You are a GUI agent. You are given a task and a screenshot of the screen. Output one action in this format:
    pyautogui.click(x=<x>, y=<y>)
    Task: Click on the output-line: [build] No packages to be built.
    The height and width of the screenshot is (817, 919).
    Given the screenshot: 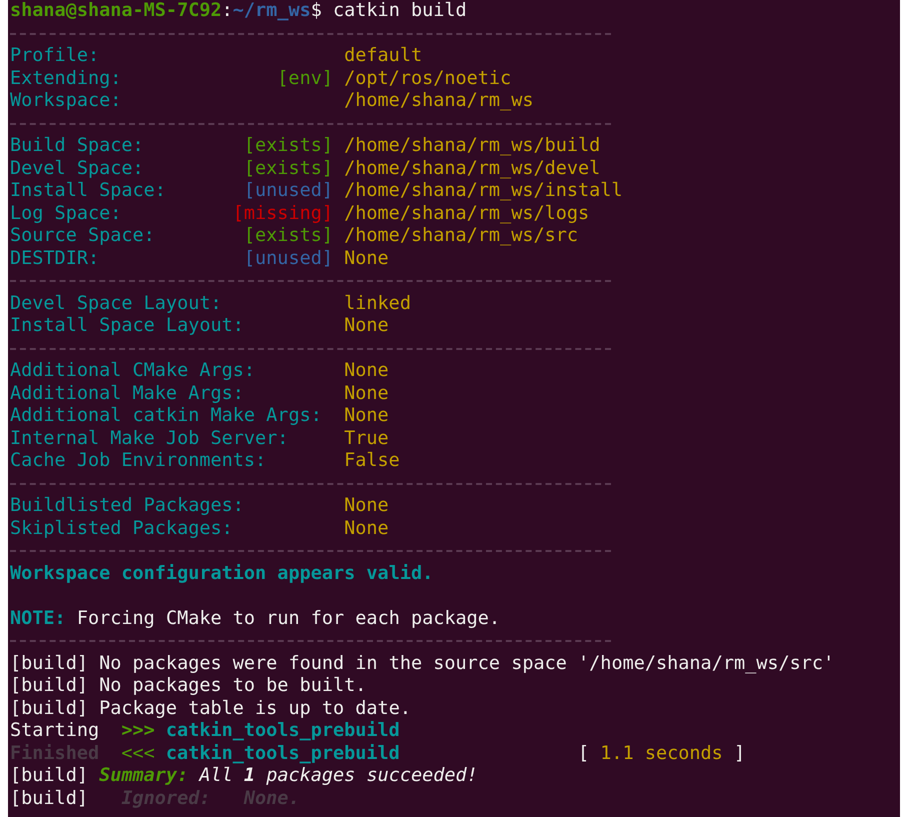 What is the action you would take?
    pyautogui.click(x=188, y=686)
    